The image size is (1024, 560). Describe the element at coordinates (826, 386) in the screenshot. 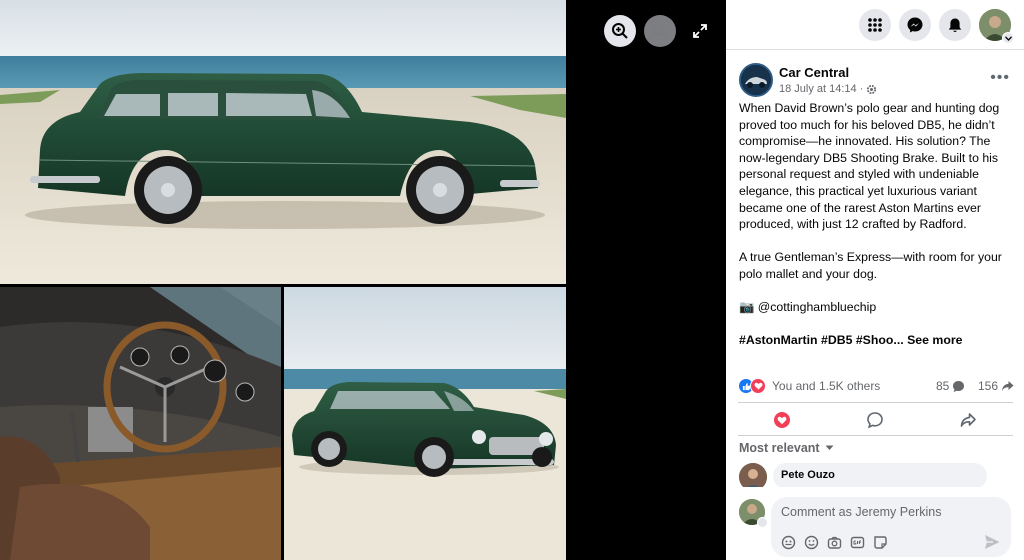

I see `reaction-count: You and 1.5K others` at that location.